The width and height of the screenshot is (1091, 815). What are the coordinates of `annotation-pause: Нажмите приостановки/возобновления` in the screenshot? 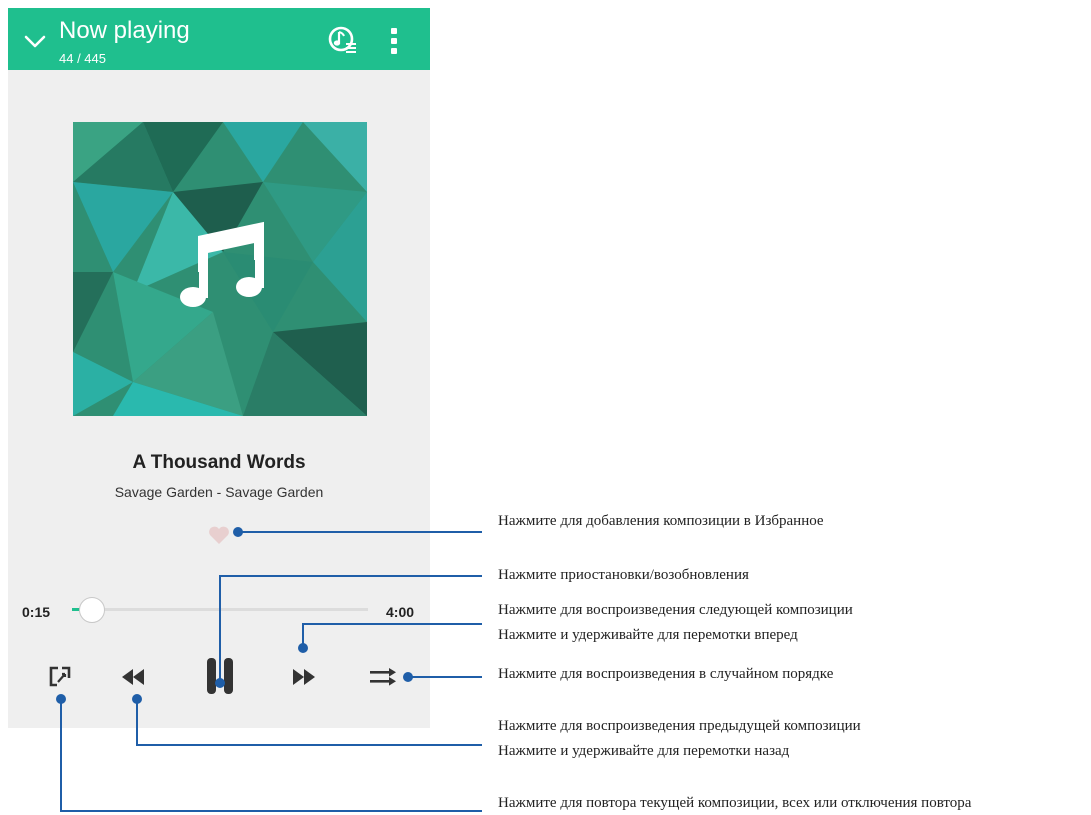 It's located at (623, 575).